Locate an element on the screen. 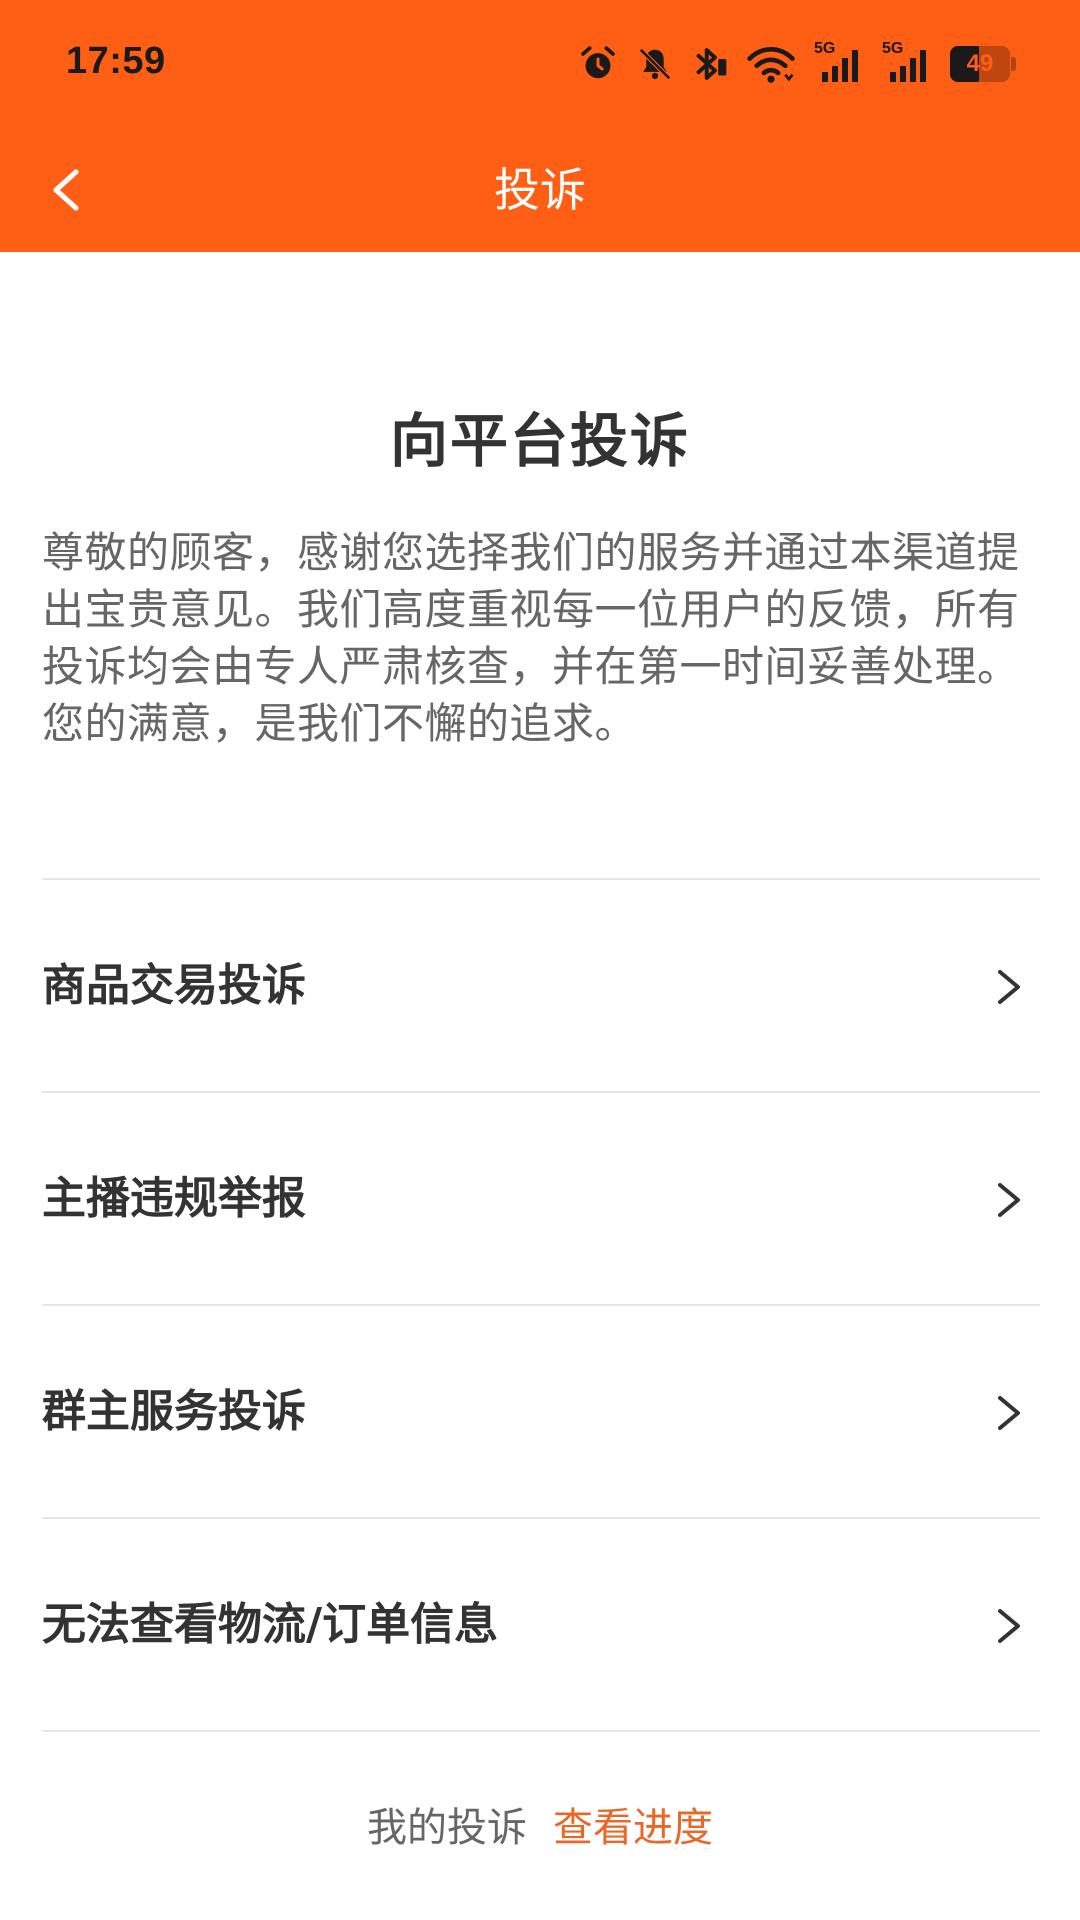  status-time: 17:59 is located at coordinates (116, 61).